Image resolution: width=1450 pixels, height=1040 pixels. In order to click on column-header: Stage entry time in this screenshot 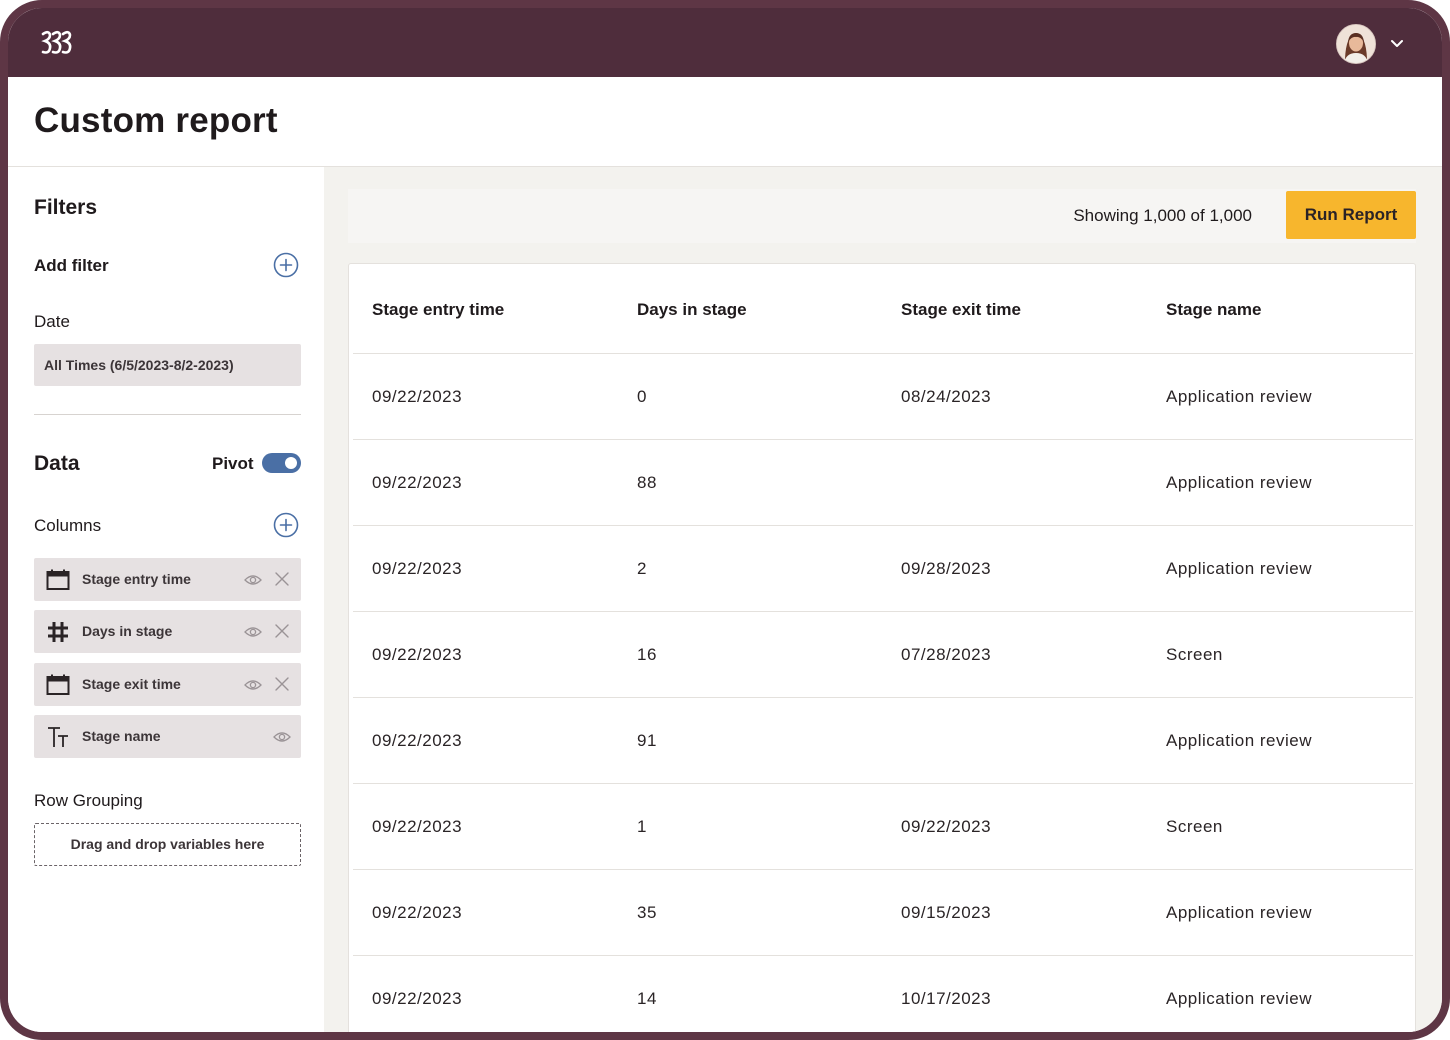, I will do `click(438, 310)`.